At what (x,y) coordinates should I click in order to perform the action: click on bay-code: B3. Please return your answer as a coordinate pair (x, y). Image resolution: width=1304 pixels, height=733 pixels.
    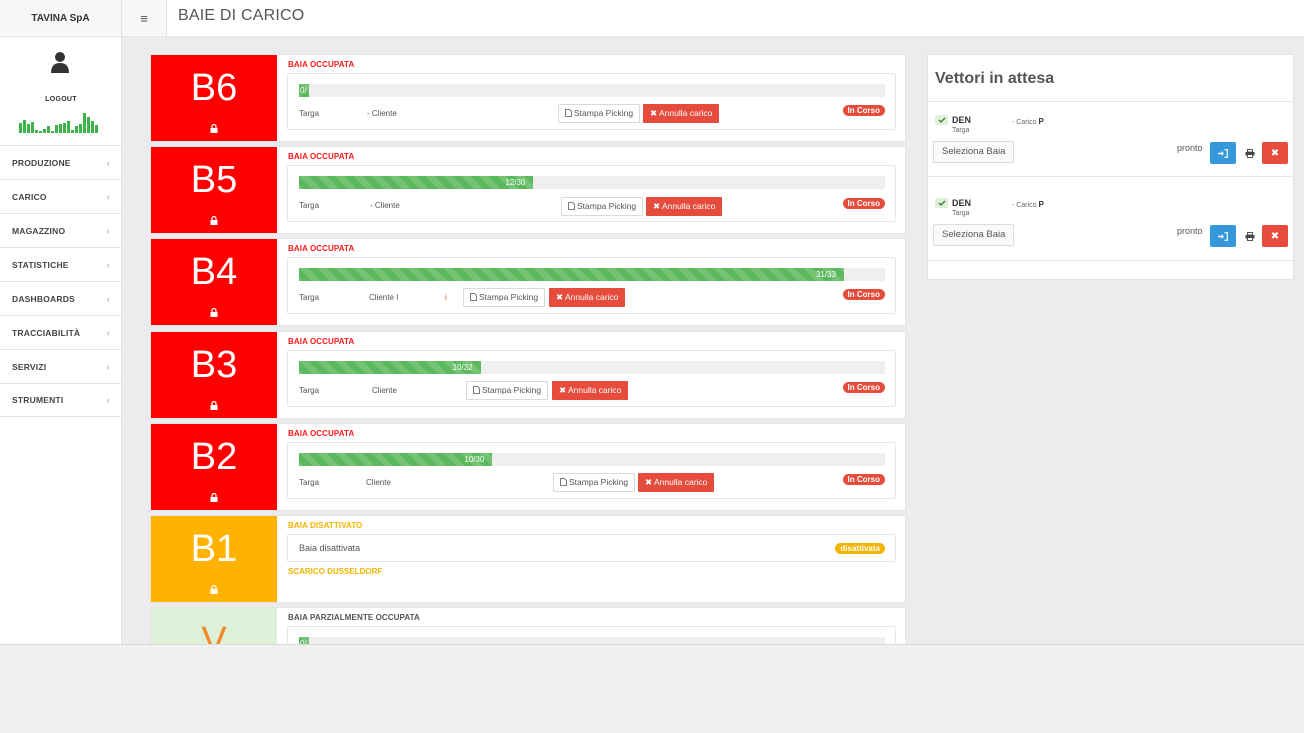
    Looking at the image, I should click on (214, 365).